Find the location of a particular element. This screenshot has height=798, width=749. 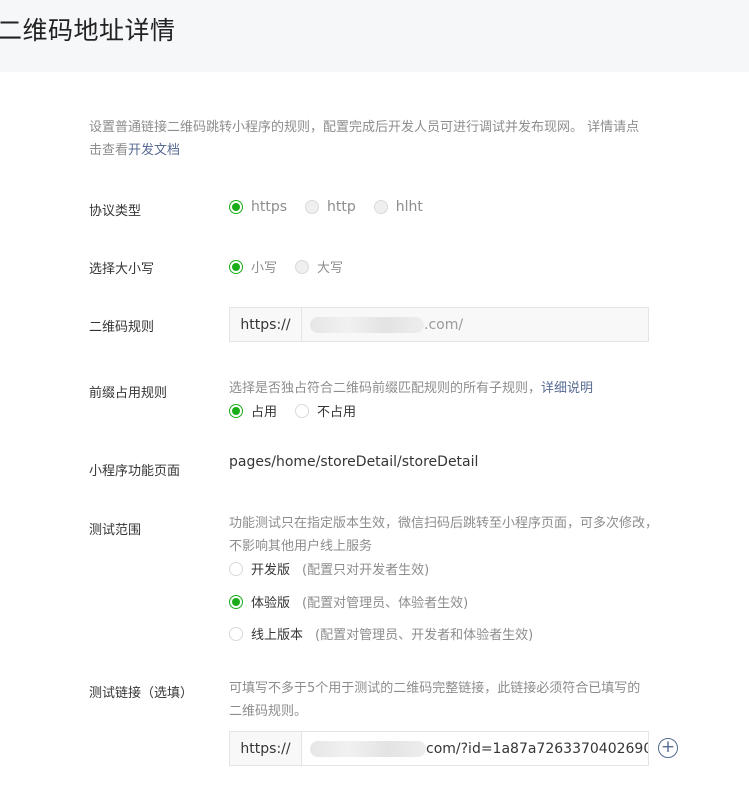

test-link-value: com/?id=1a87a72633704026907 is located at coordinates (475, 748).